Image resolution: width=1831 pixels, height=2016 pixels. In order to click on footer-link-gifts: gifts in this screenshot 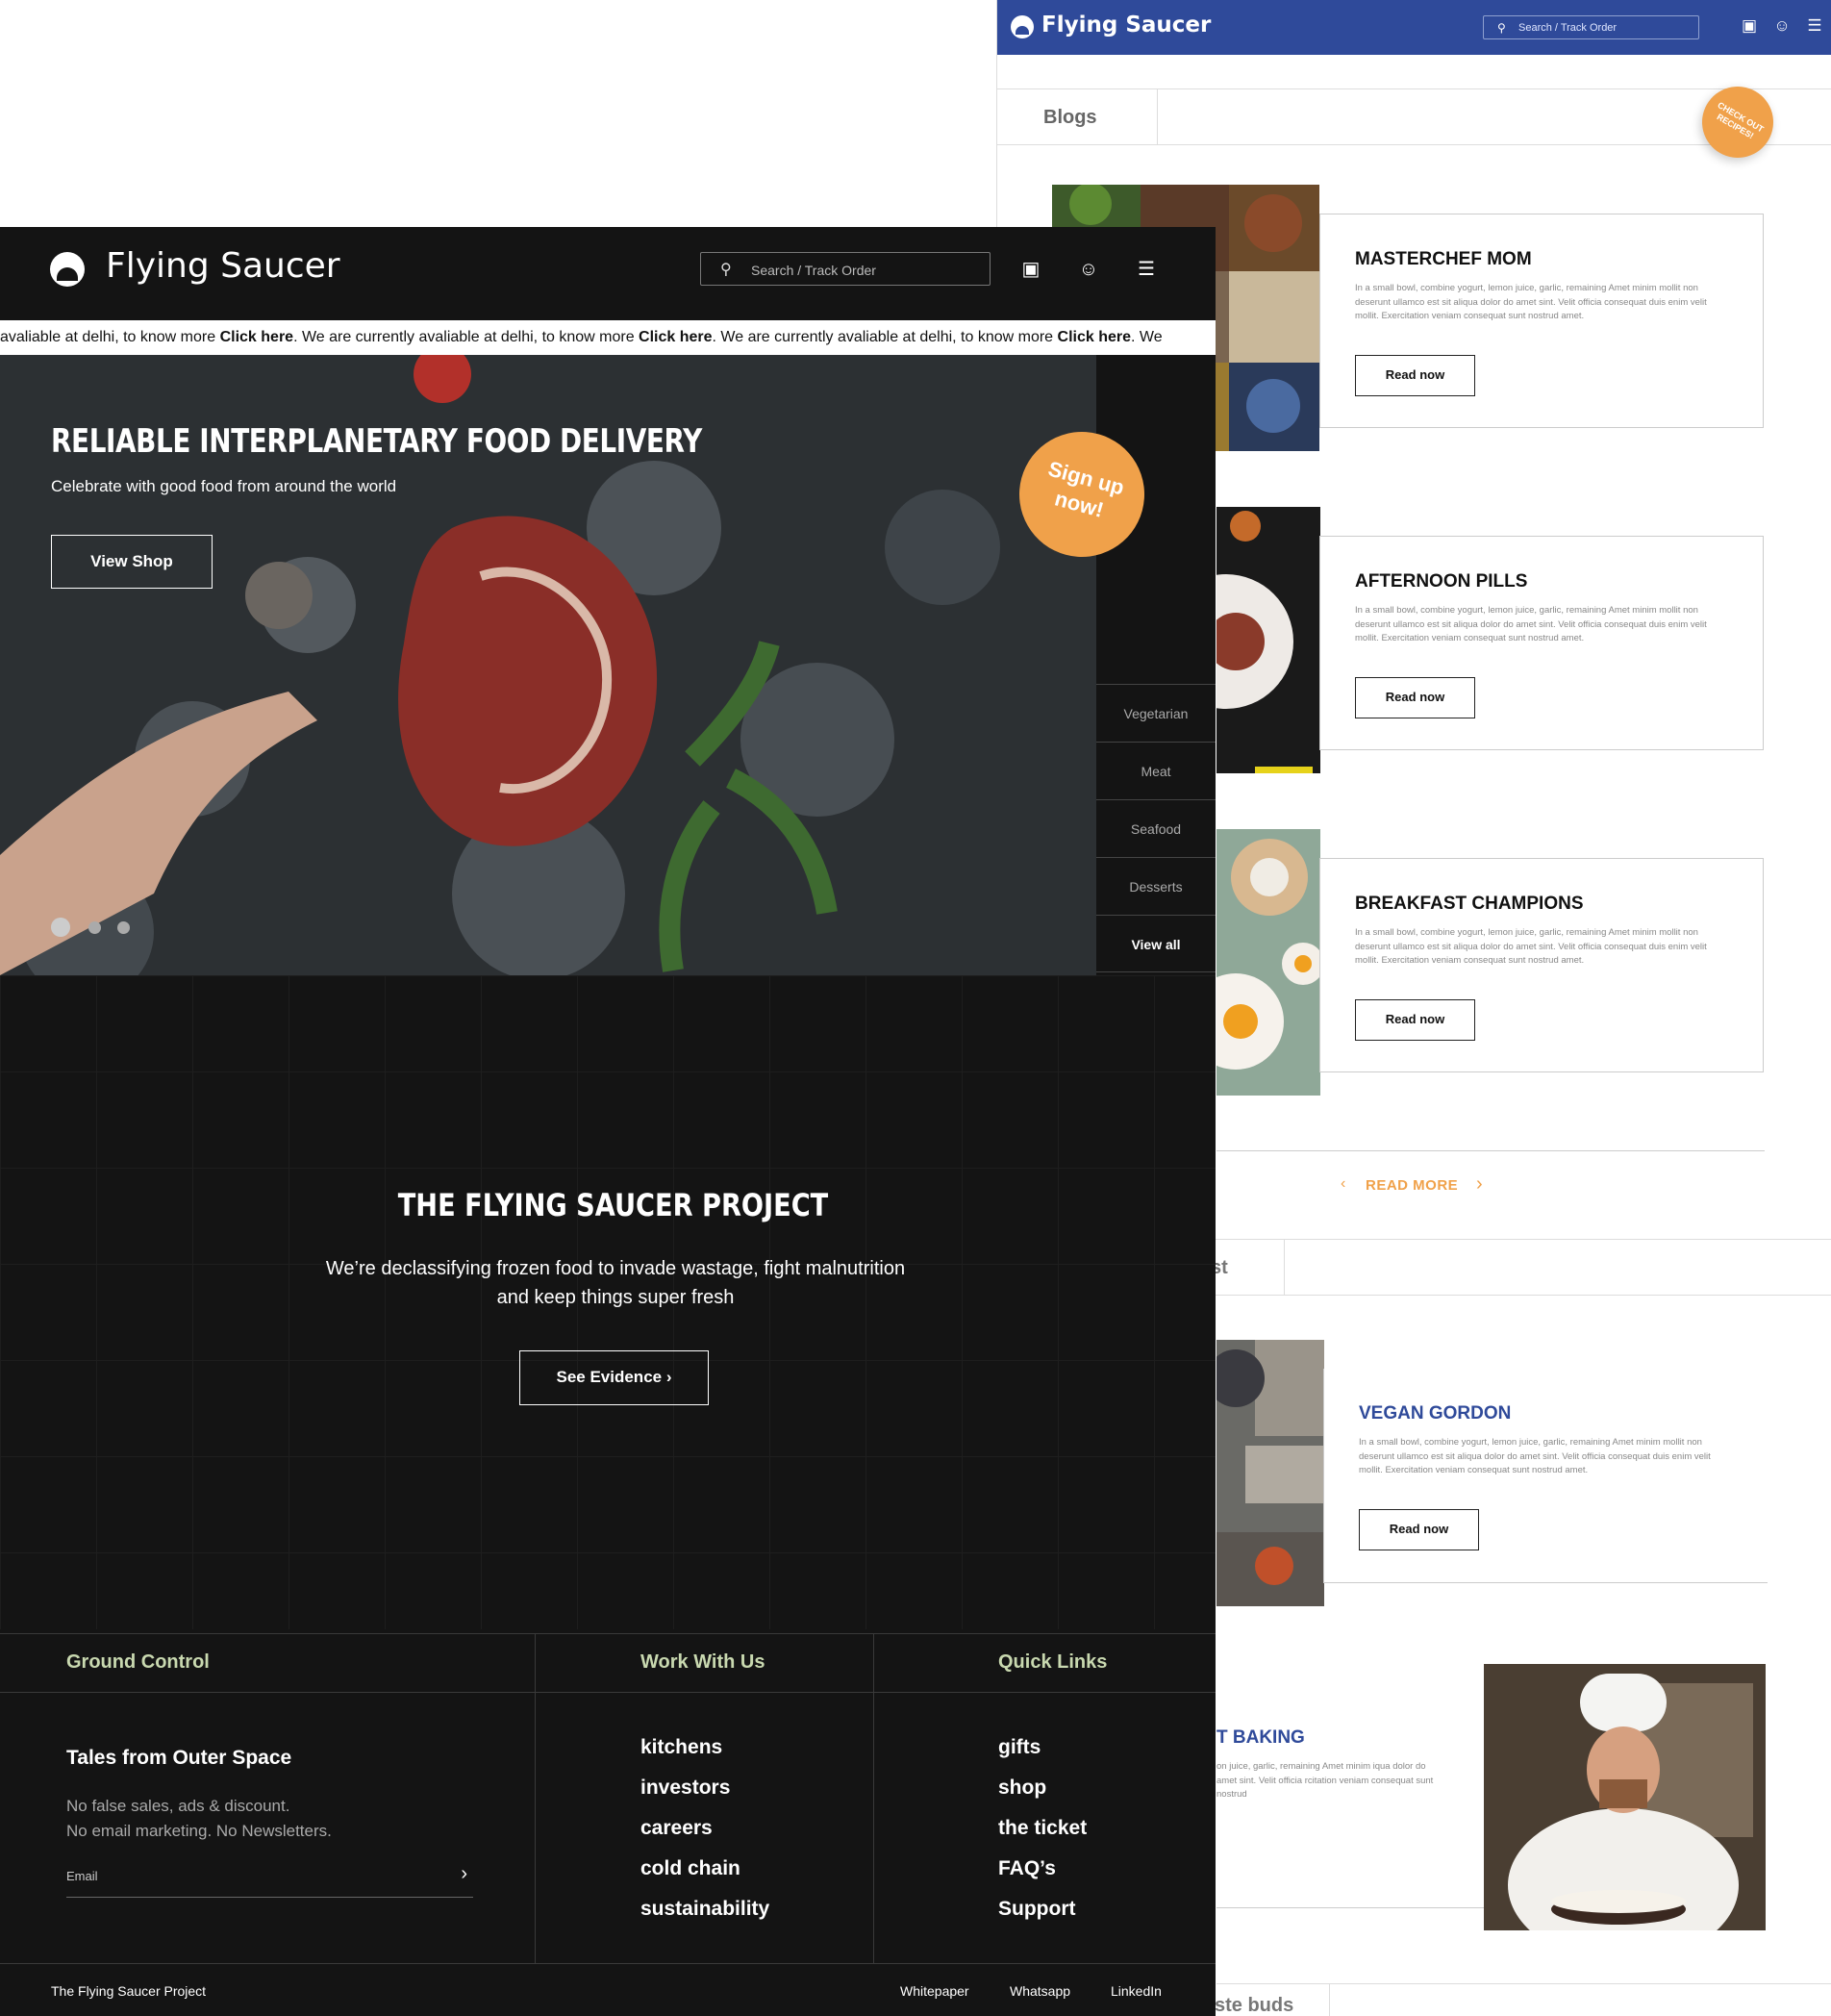, I will do `click(1019, 1748)`.